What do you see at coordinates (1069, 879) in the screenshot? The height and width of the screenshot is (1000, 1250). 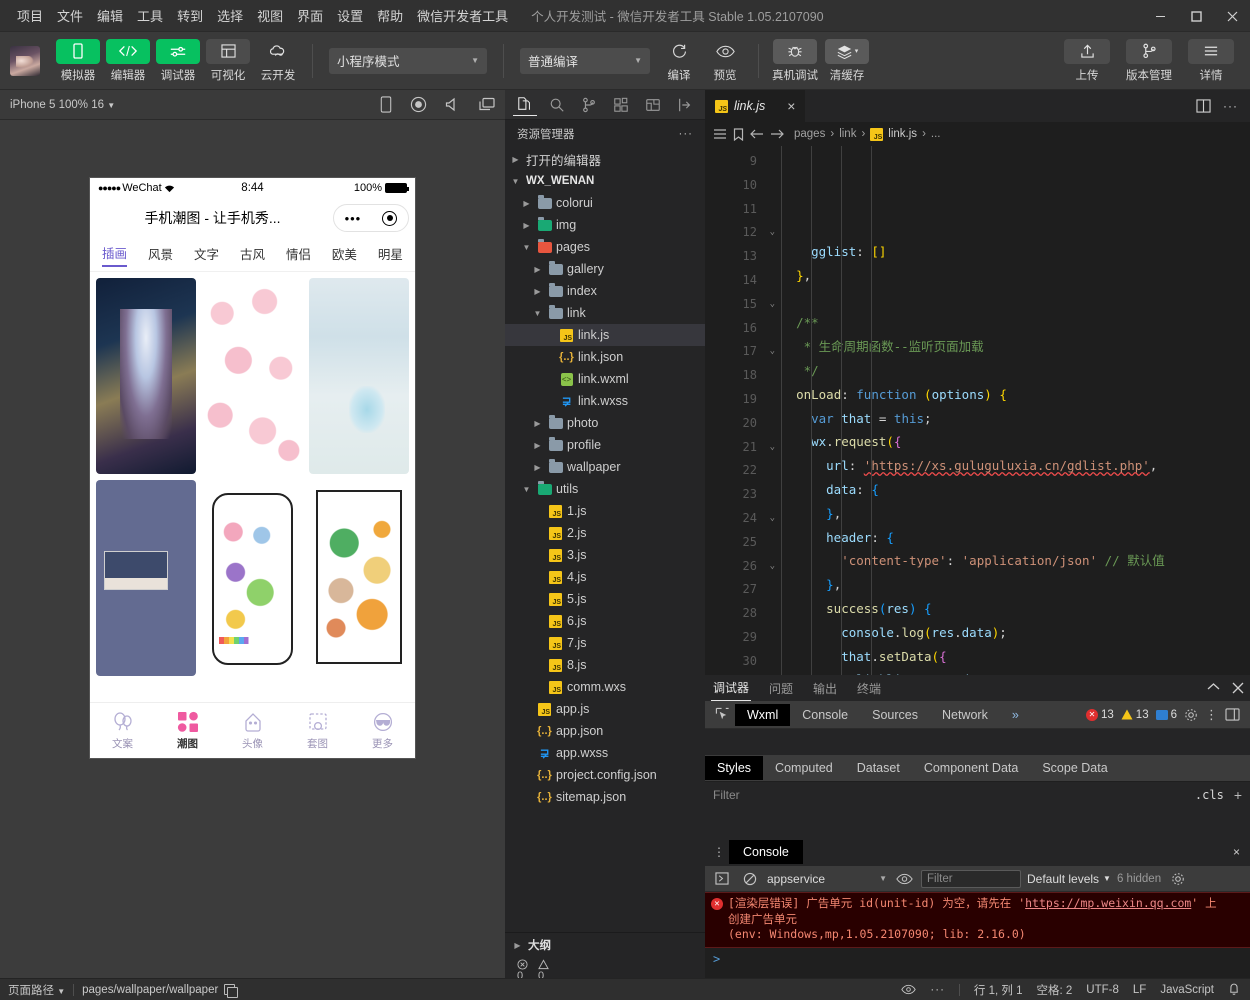 I see `log-levels-select: Default levels ▼` at bounding box center [1069, 879].